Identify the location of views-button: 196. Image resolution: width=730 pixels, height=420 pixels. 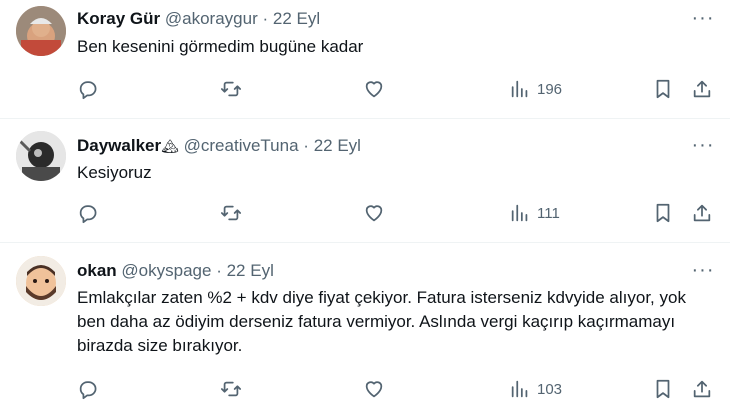
(535, 89).